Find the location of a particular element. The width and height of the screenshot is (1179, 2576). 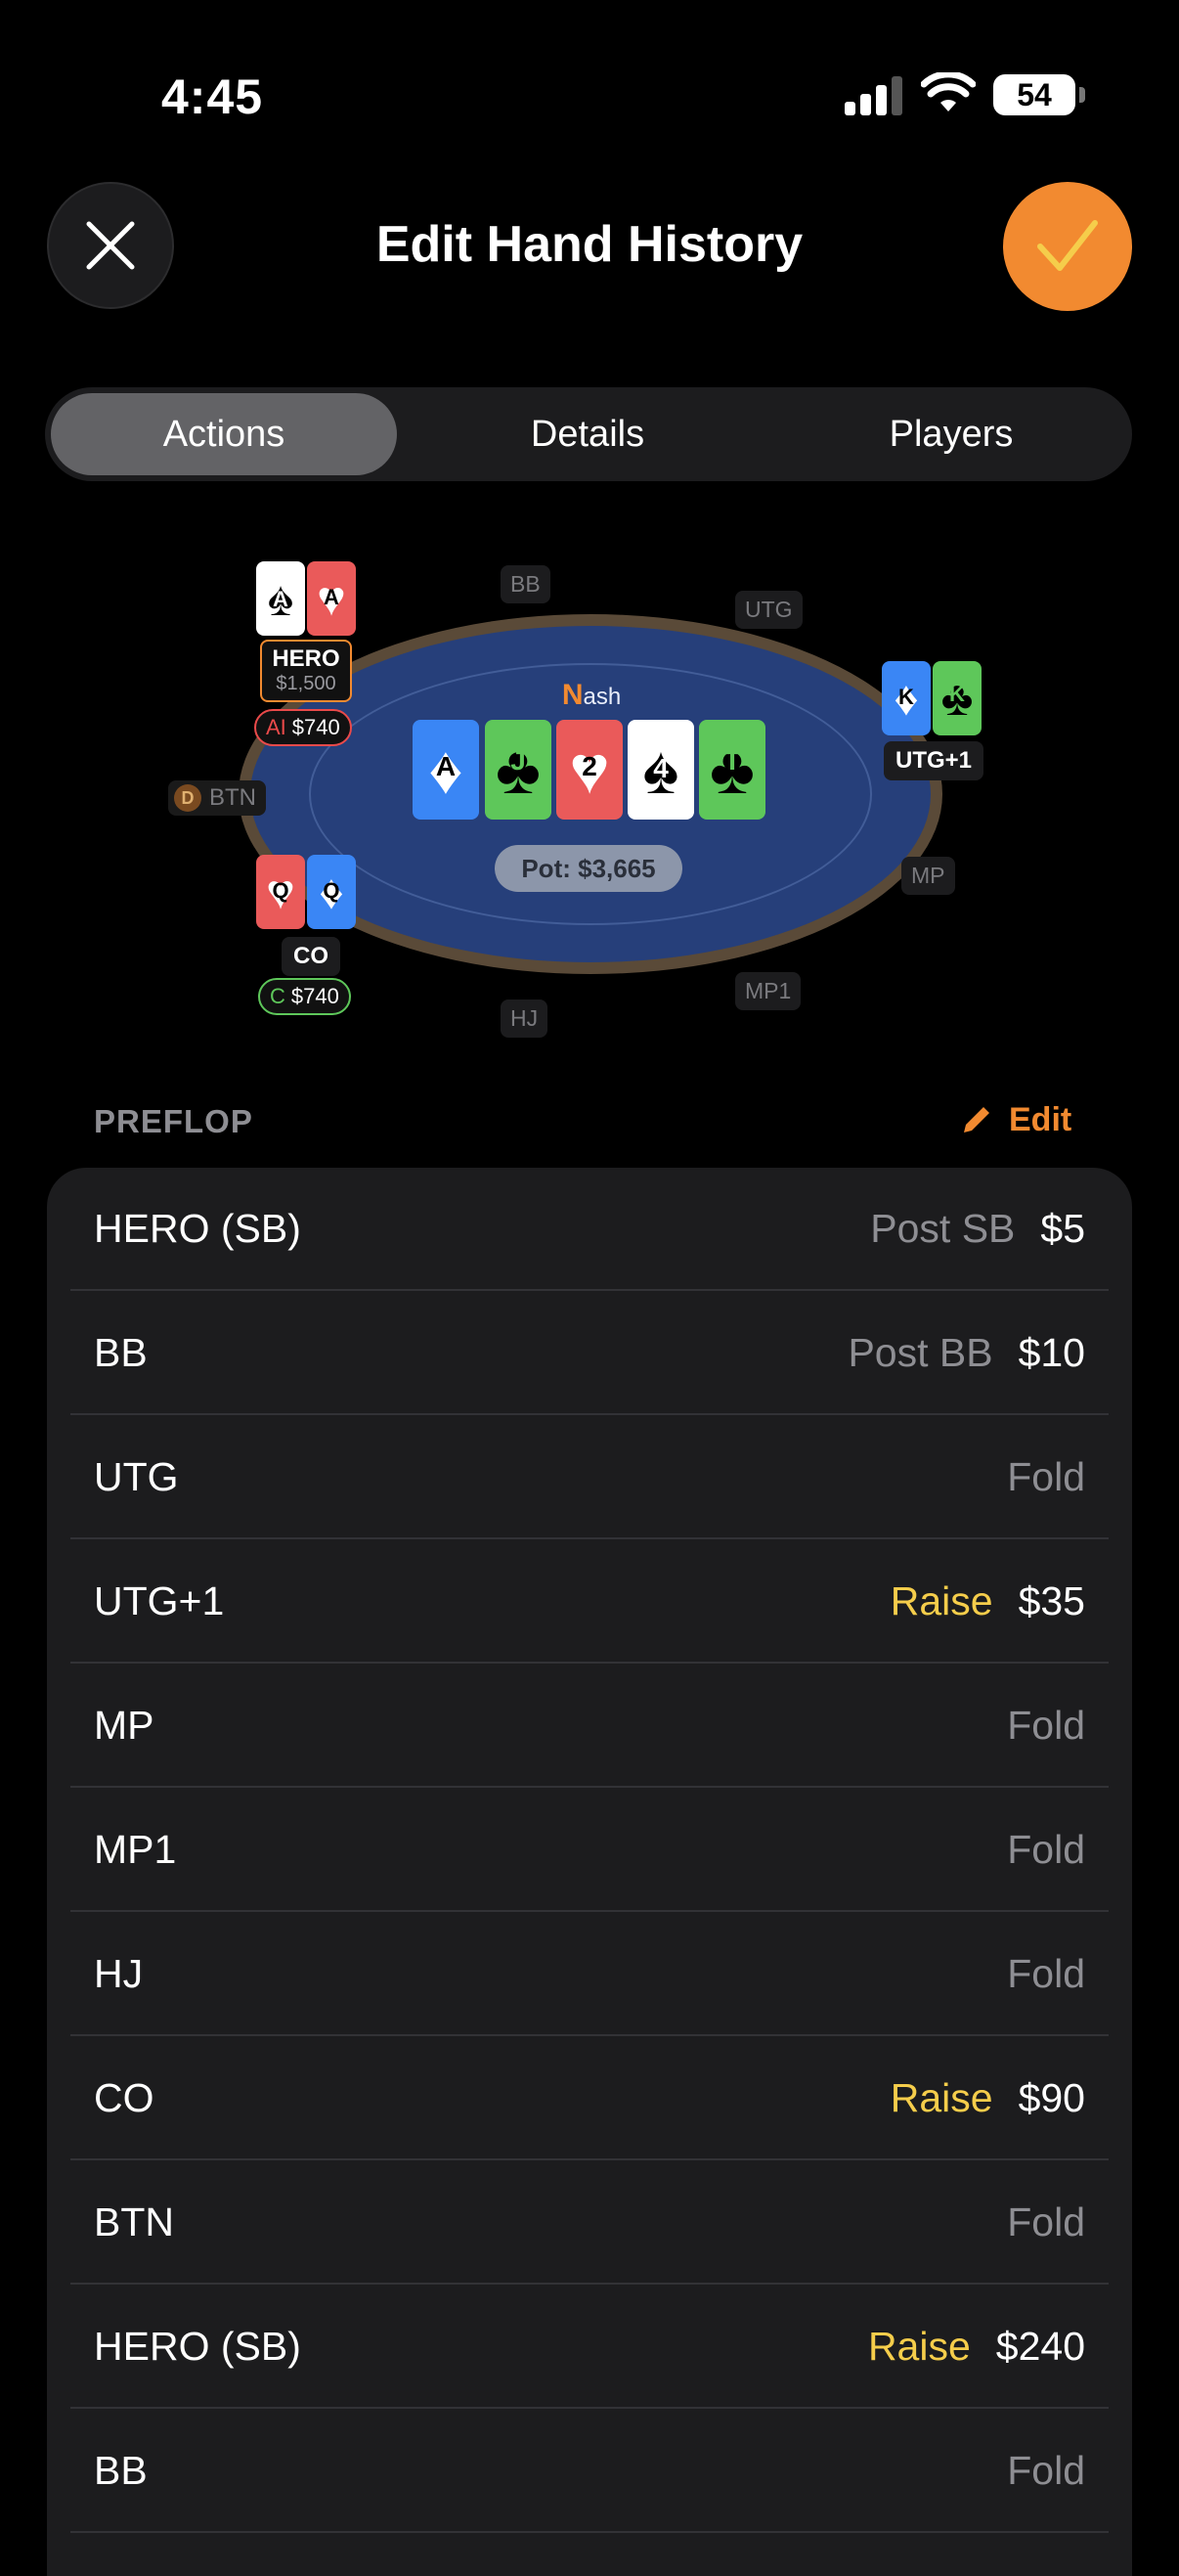

seat-bb: BB is located at coordinates (525, 584).